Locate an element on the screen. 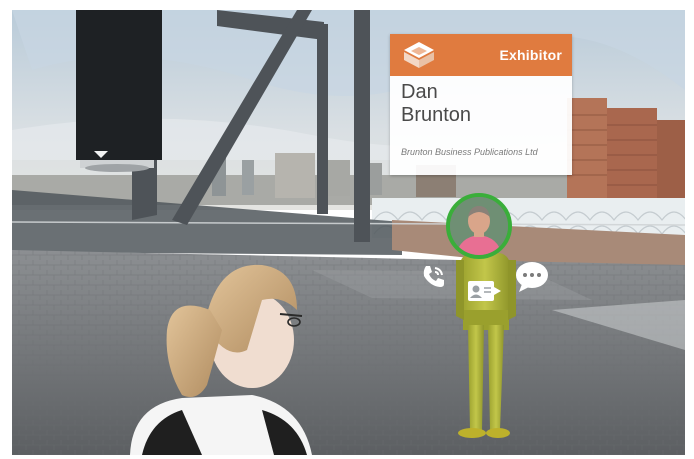  phone-call-icon is located at coordinates (434, 276).